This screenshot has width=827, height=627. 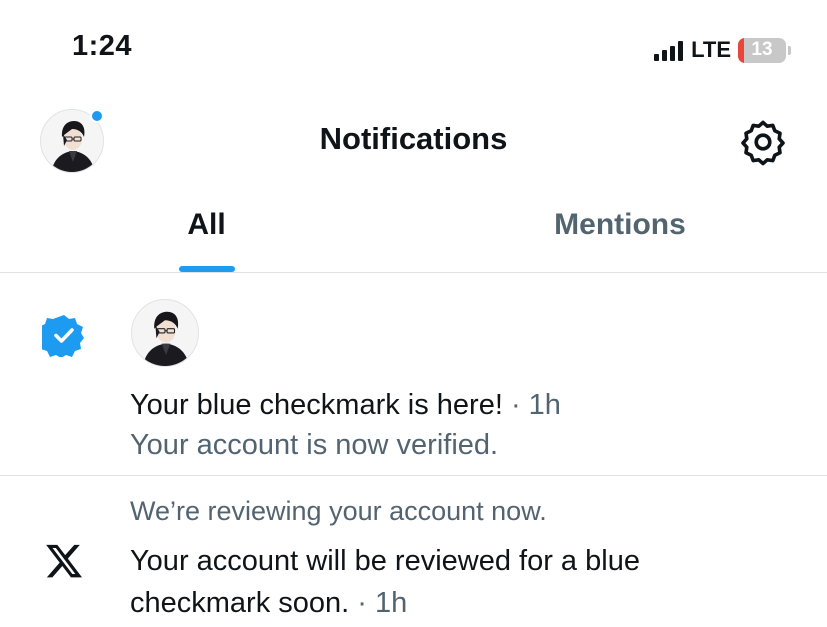 I want to click on network-type: LTE, so click(x=711, y=49).